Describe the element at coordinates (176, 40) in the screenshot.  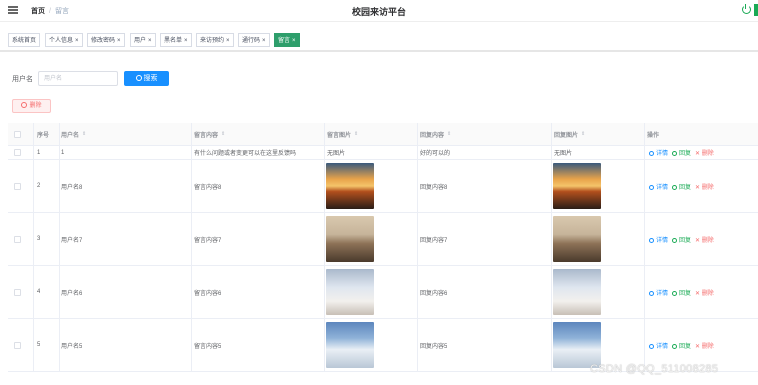
I see `tag-blacklist: 黑名单 ×` at that location.